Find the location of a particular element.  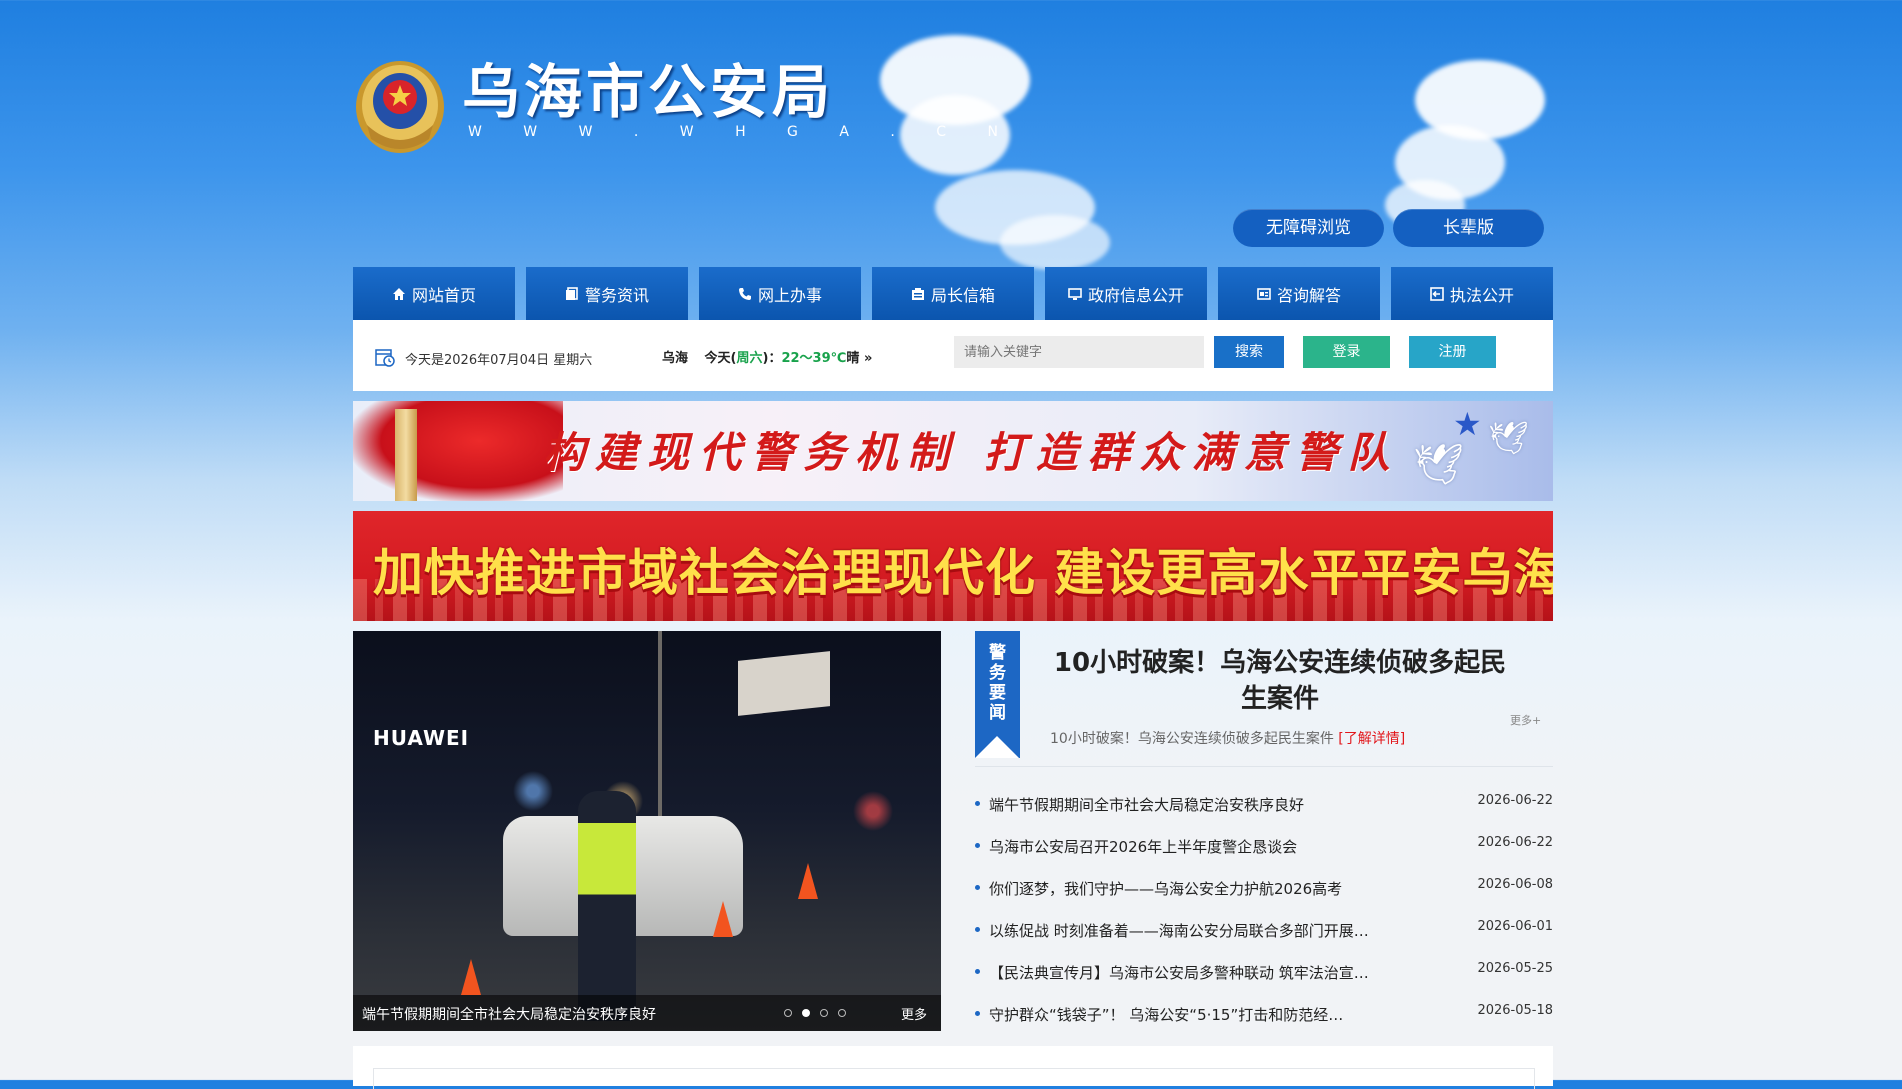

nav-label: 咨询解答 is located at coordinates (1308, 295).